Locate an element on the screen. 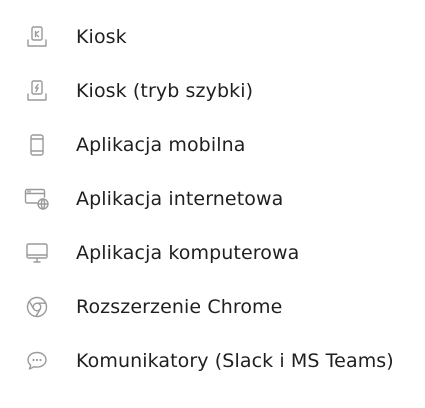 This screenshot has width=425, height=408. mobile-phone-icon is located at coordinates (37, 145).